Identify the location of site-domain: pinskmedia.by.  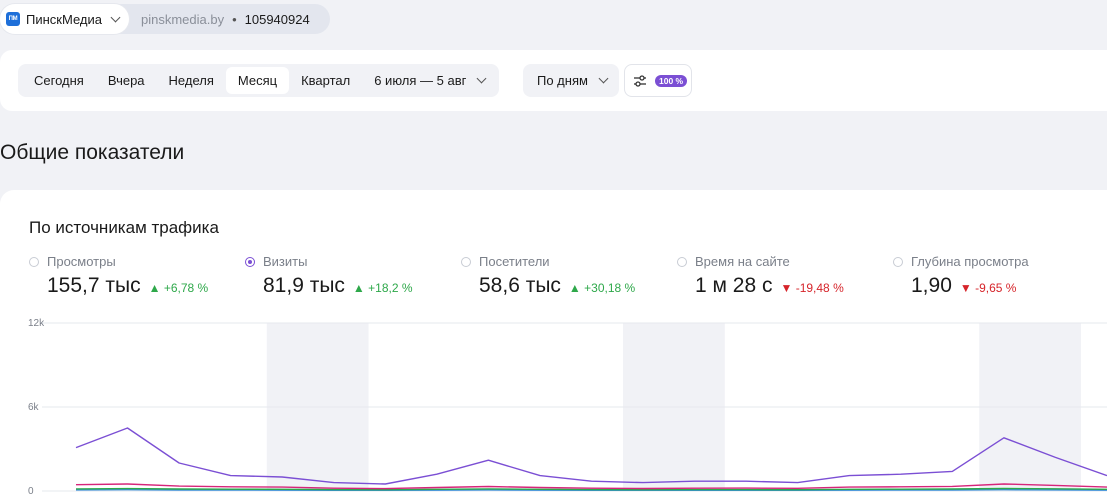
(182, 19).